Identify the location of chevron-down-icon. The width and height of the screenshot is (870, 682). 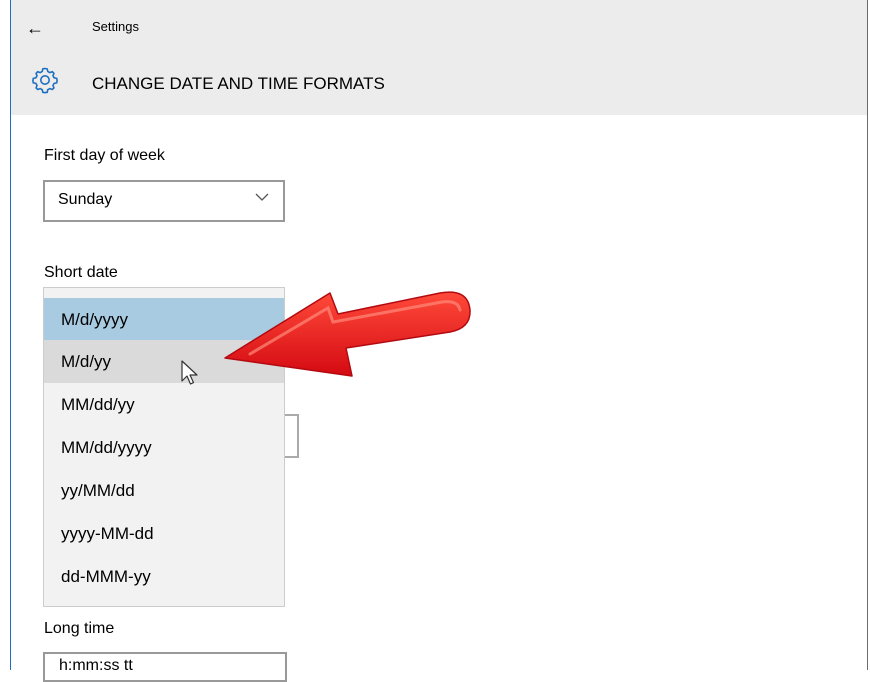
(262, 197).